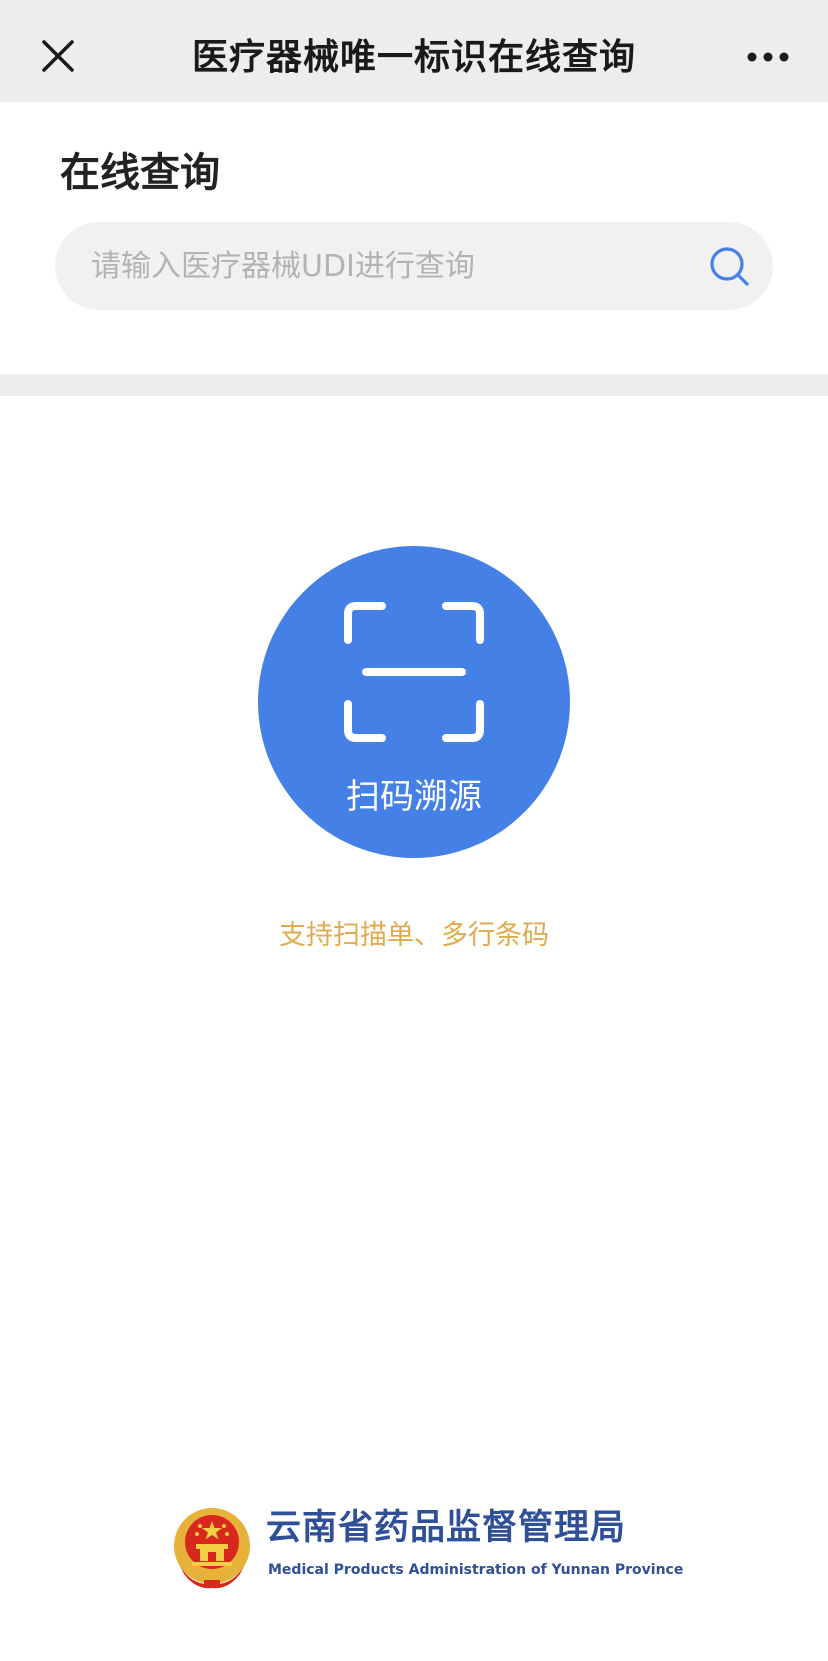 The height and width of the screenshot is (1661, 828). I want to click on more-horizontal-icon, so click(768, 57).